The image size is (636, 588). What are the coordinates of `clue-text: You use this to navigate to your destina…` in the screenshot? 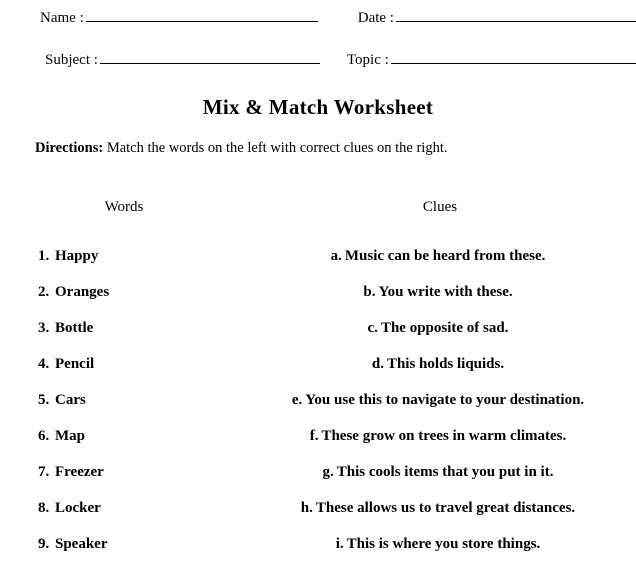 It's located at (445, 400).